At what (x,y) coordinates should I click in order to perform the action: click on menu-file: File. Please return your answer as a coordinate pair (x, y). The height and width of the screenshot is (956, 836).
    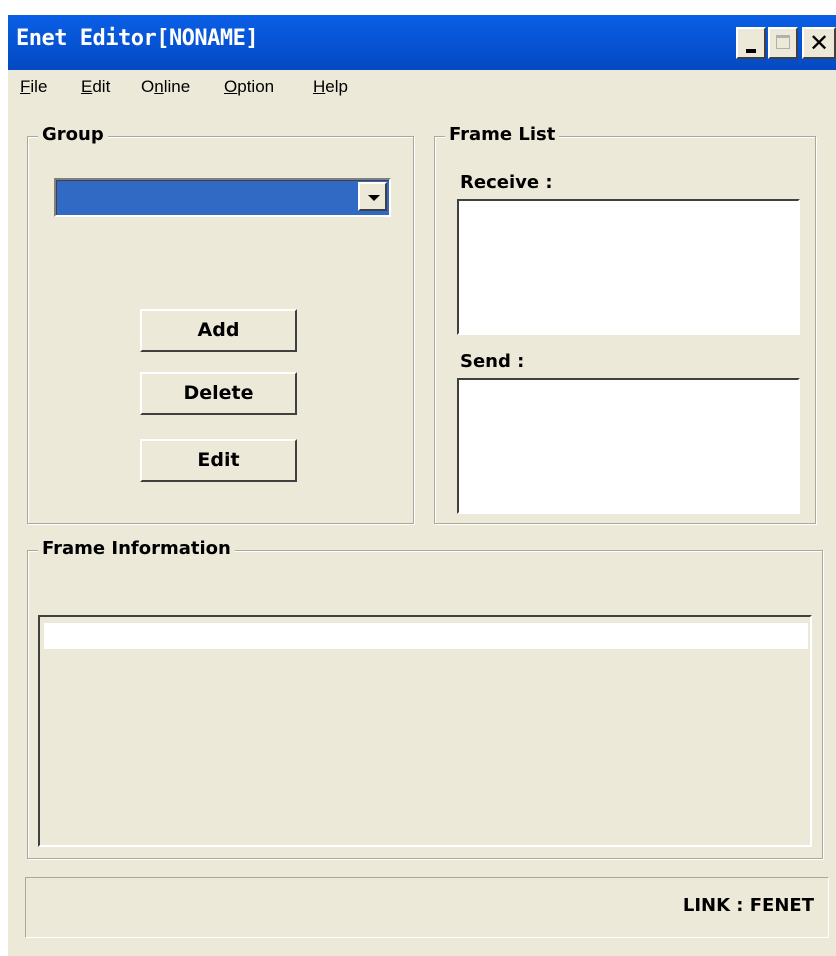
    Looking at the image, I should click on (33, 87).